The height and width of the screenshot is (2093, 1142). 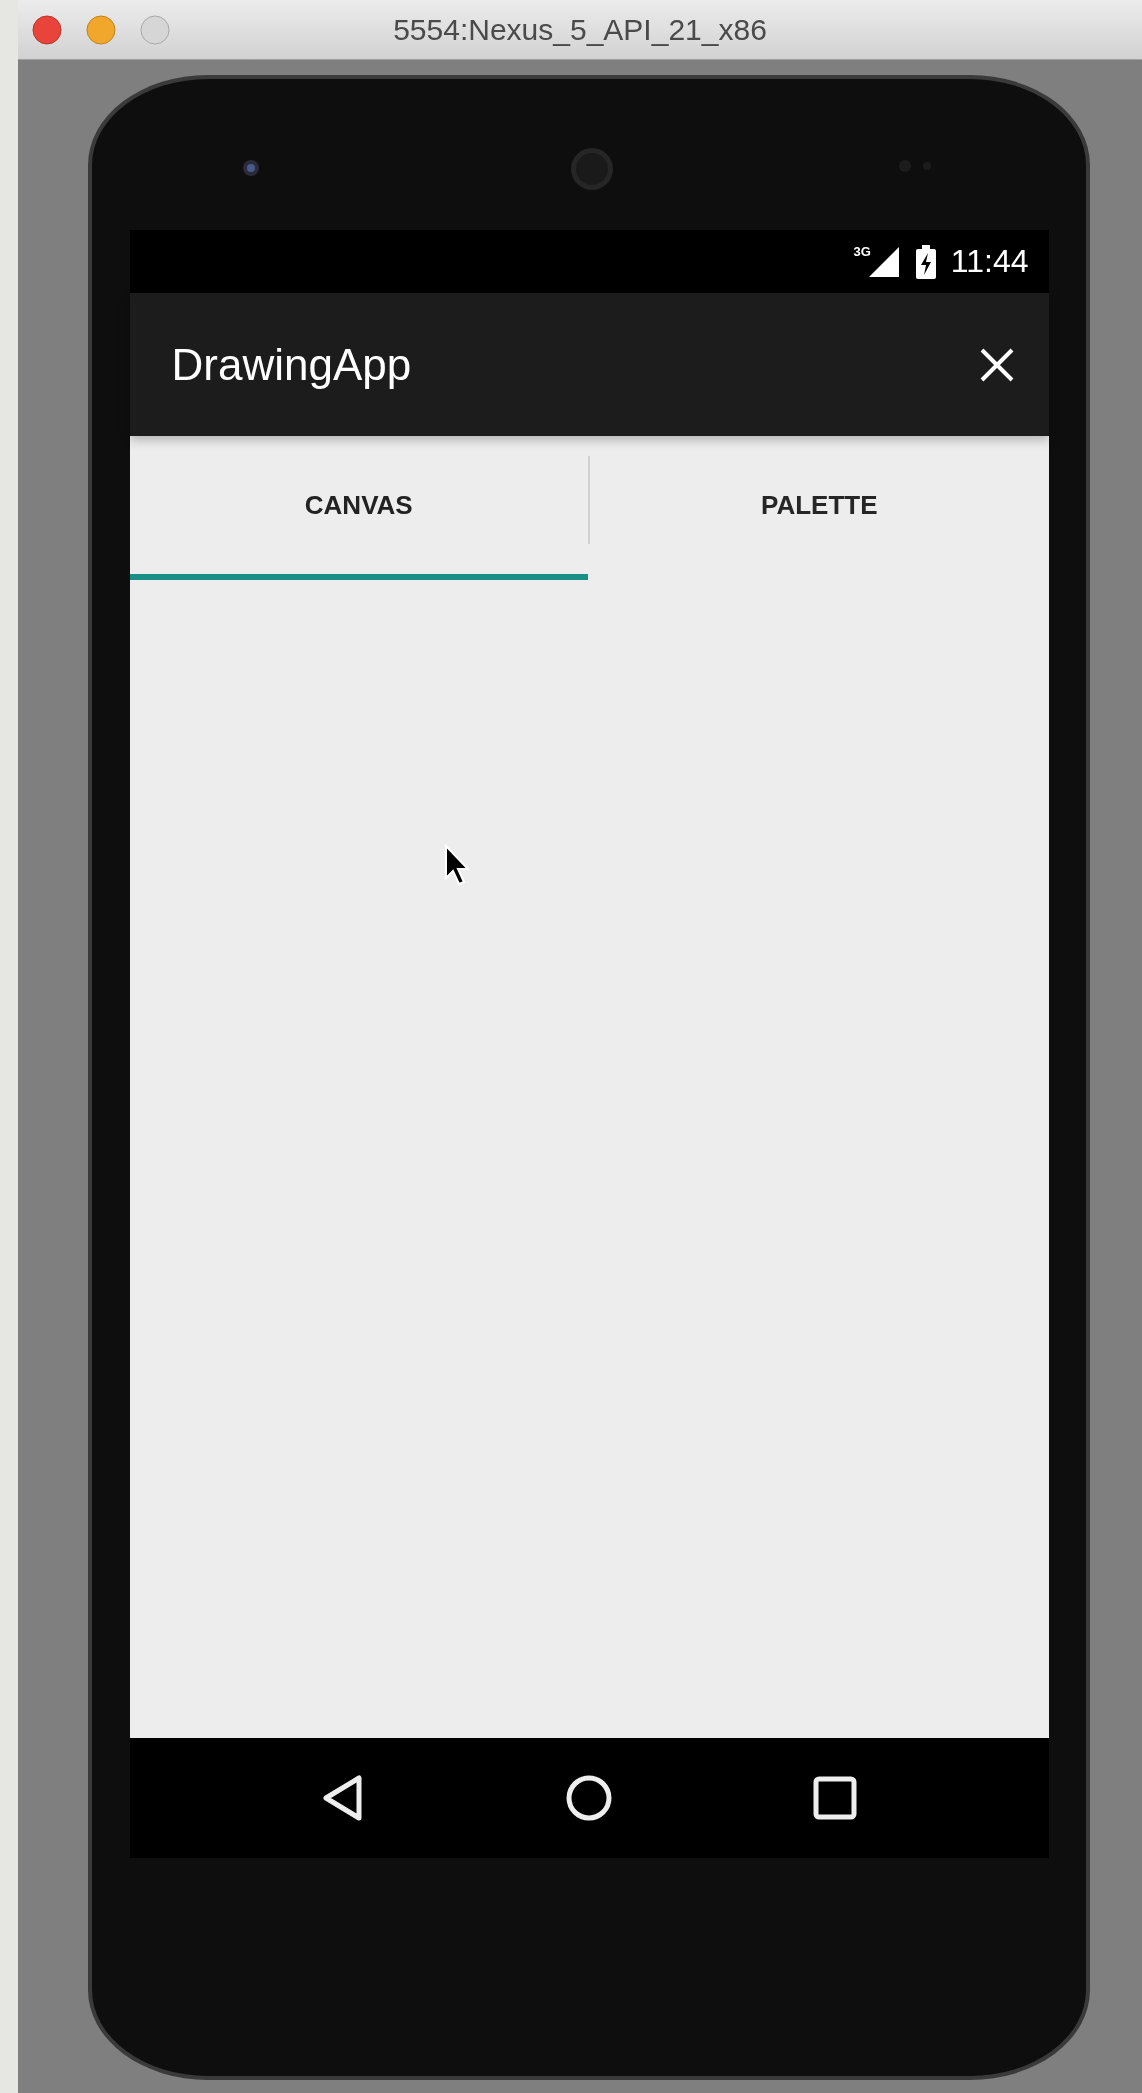 I want to click on close-window-button, so click(x=47, y=29).